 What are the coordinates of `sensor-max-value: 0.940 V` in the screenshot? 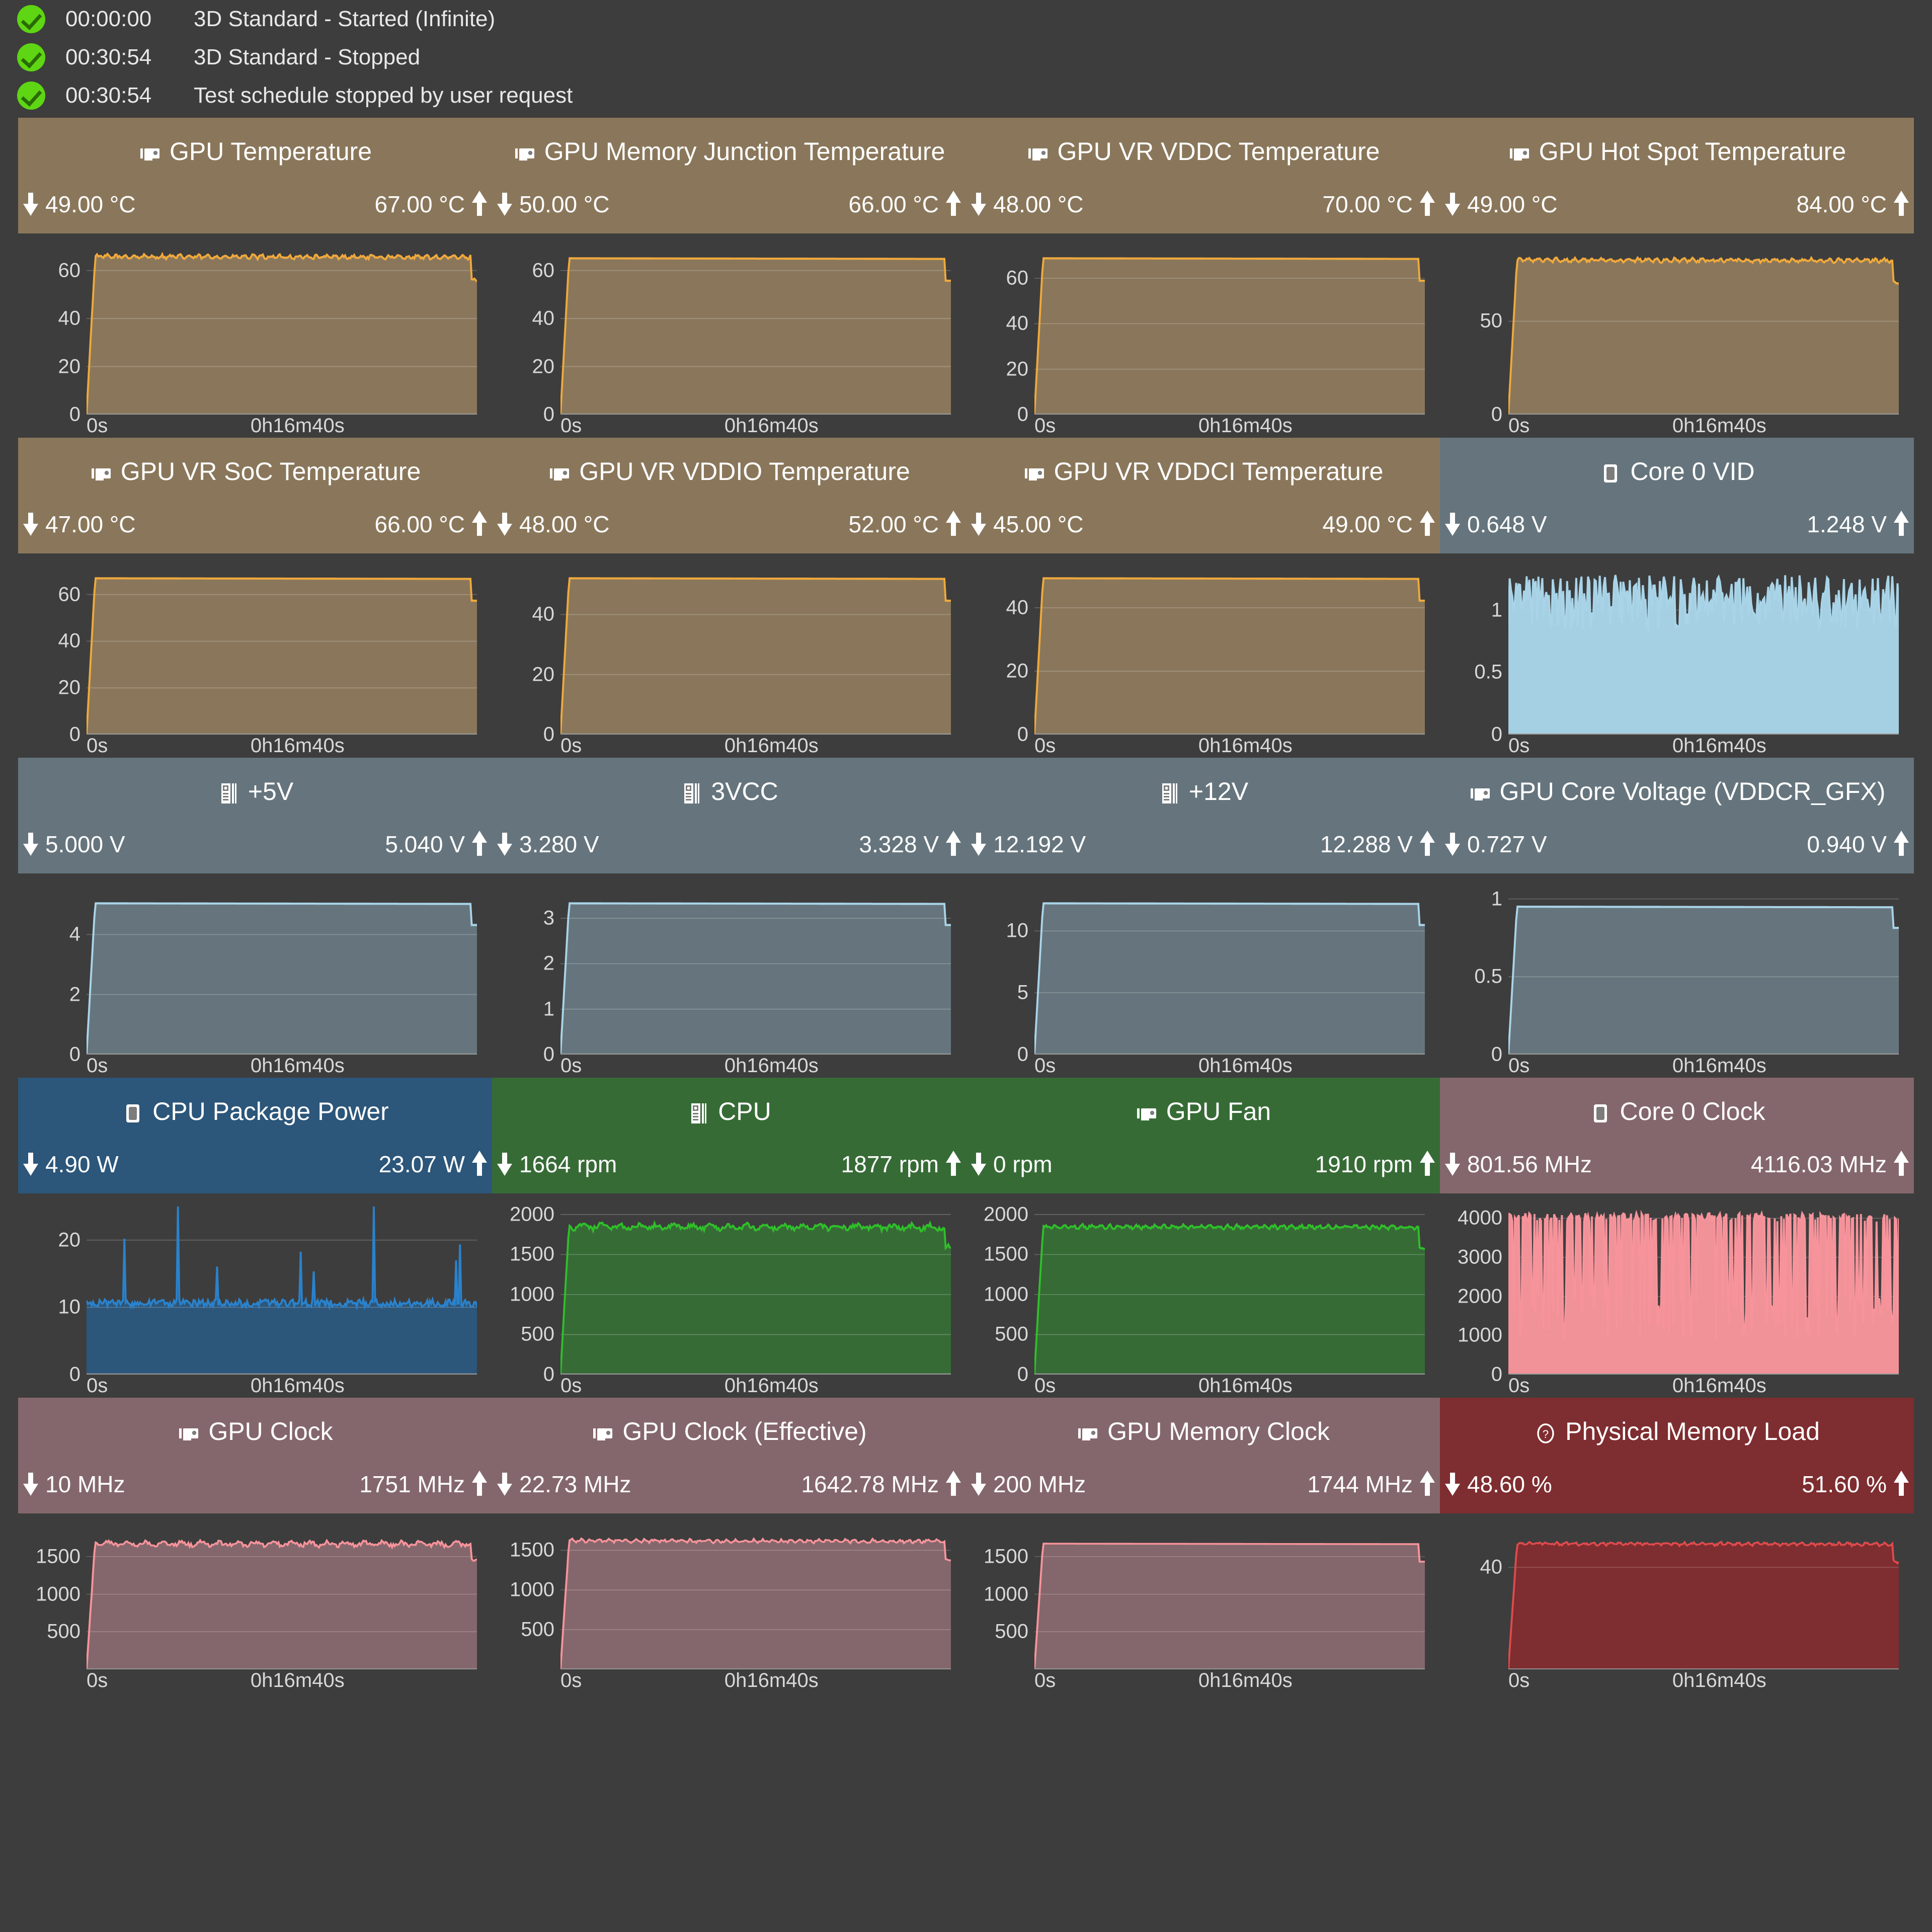 It's located at (1847, 844).